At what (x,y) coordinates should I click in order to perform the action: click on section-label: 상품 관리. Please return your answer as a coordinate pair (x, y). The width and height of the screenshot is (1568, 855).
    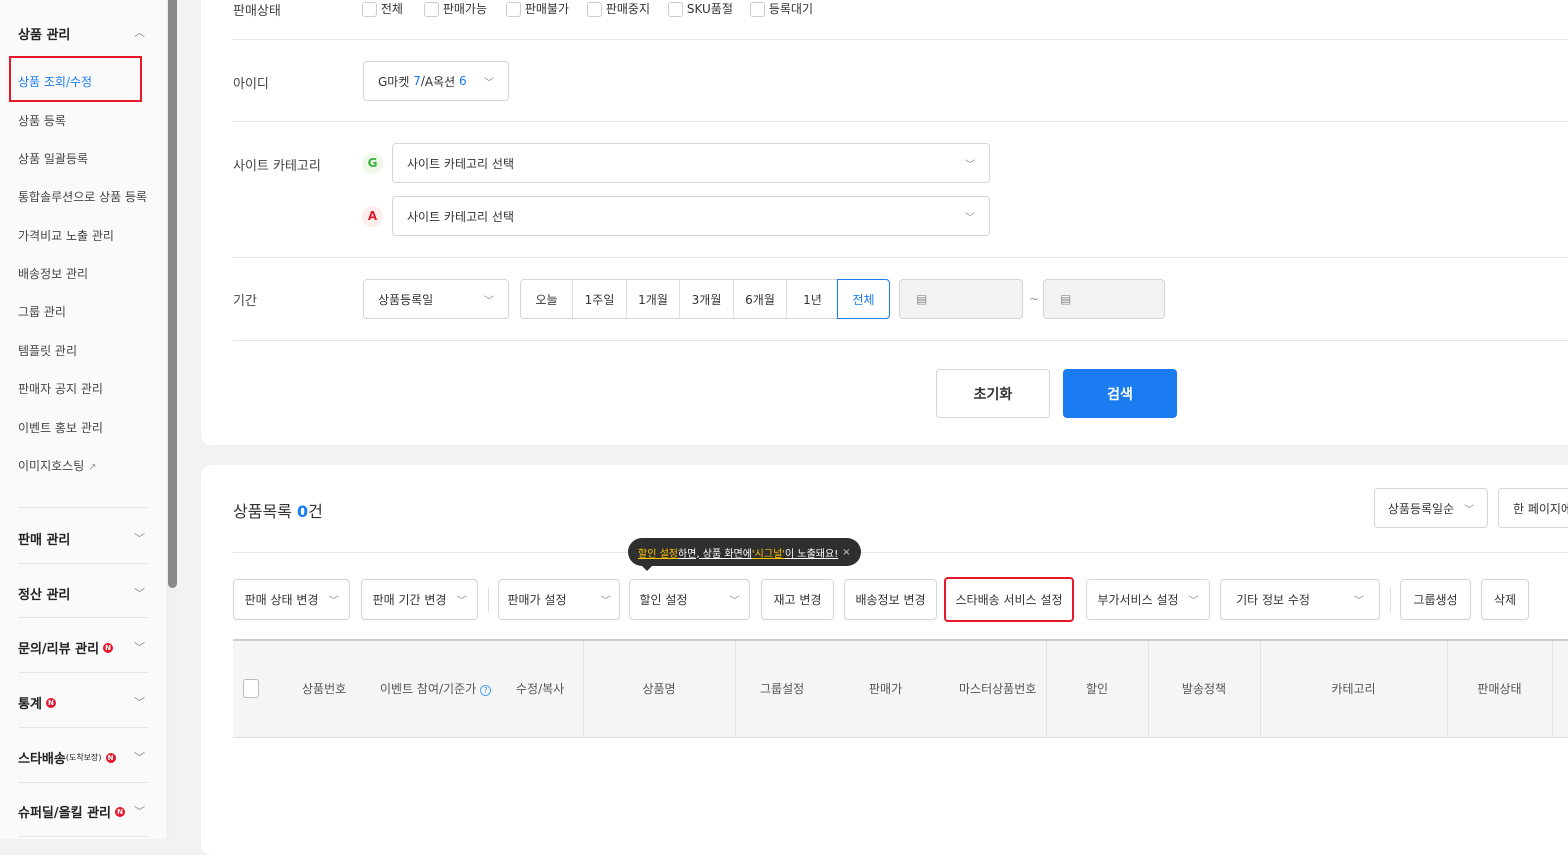
    Looking at the image, I should click on (44, 35).